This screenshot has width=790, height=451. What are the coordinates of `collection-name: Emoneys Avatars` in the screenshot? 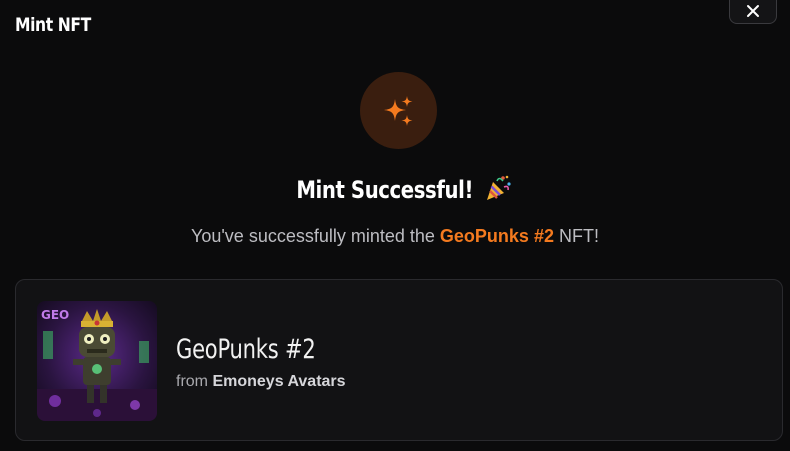 It's located at (278, 381).